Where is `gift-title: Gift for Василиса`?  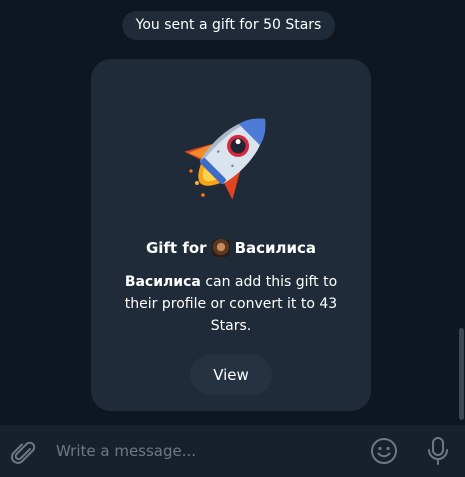 gift-title: Gift for Василиса is located at coordinates (231, 248).